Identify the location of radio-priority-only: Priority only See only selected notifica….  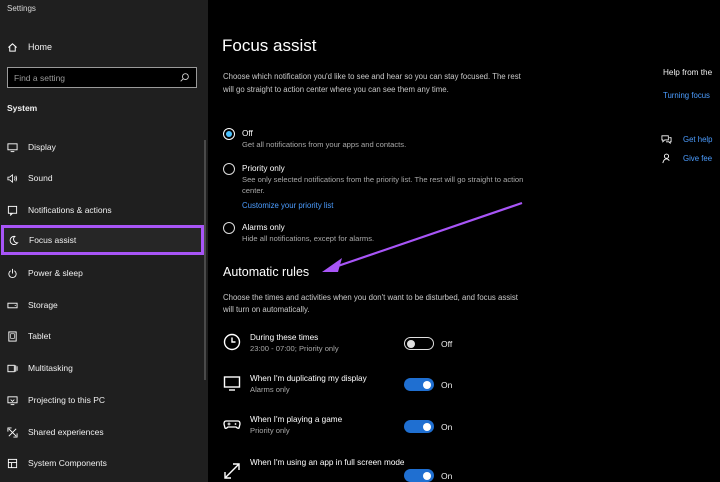
(377, 179).